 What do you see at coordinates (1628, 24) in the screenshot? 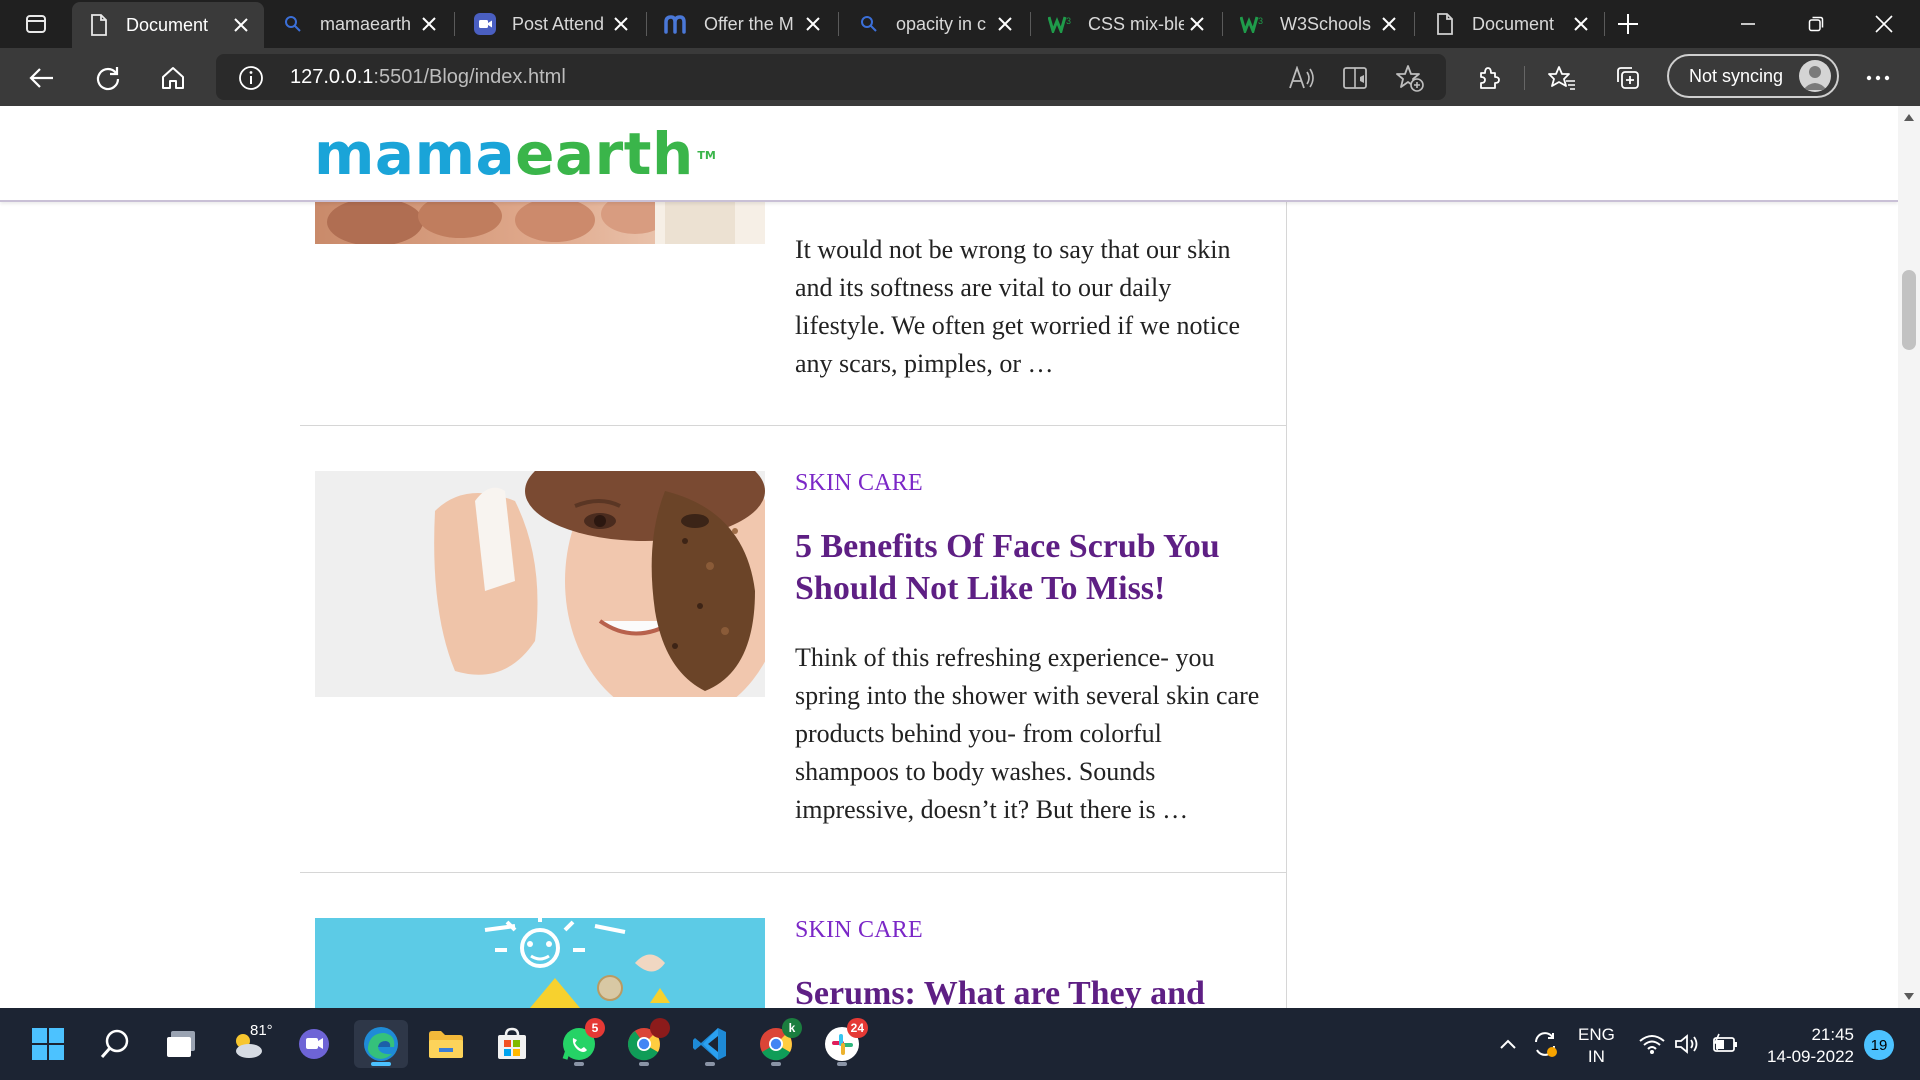
I see `new-tab-button` at bounding box center [1628, 24].